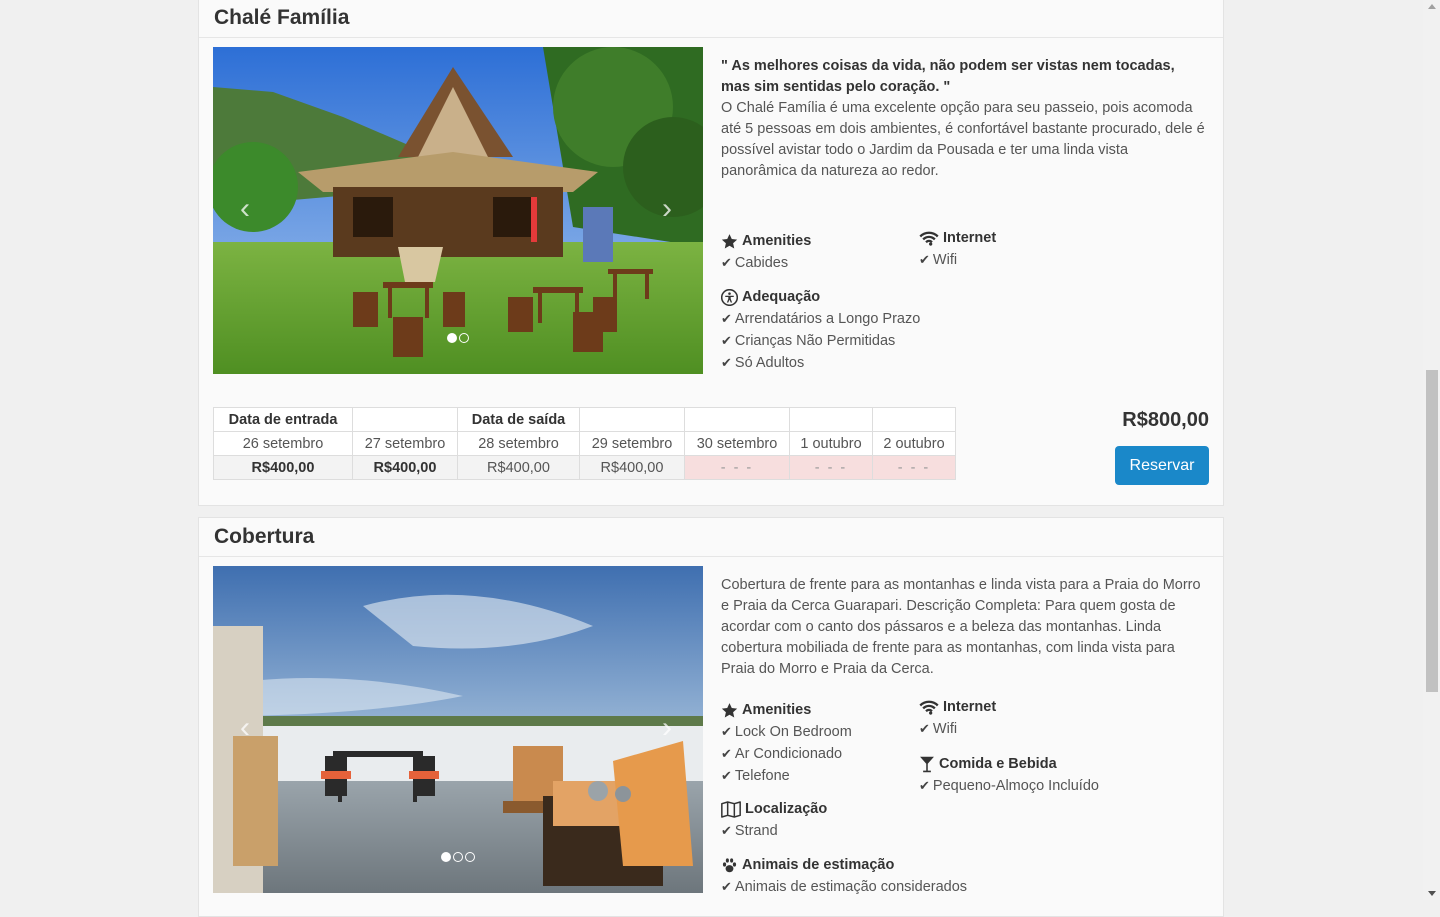 The width and height of the screenshot is (1440, 917). What do you see at coordinates (405, 443) in the screenshot?
I see `date-cell: 27 setembro` at bounding box center [405, 443].